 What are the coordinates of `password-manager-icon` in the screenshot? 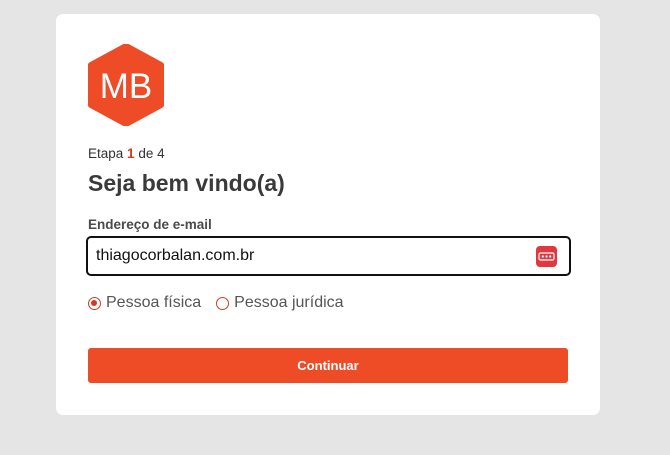 It's located at (546, 256).